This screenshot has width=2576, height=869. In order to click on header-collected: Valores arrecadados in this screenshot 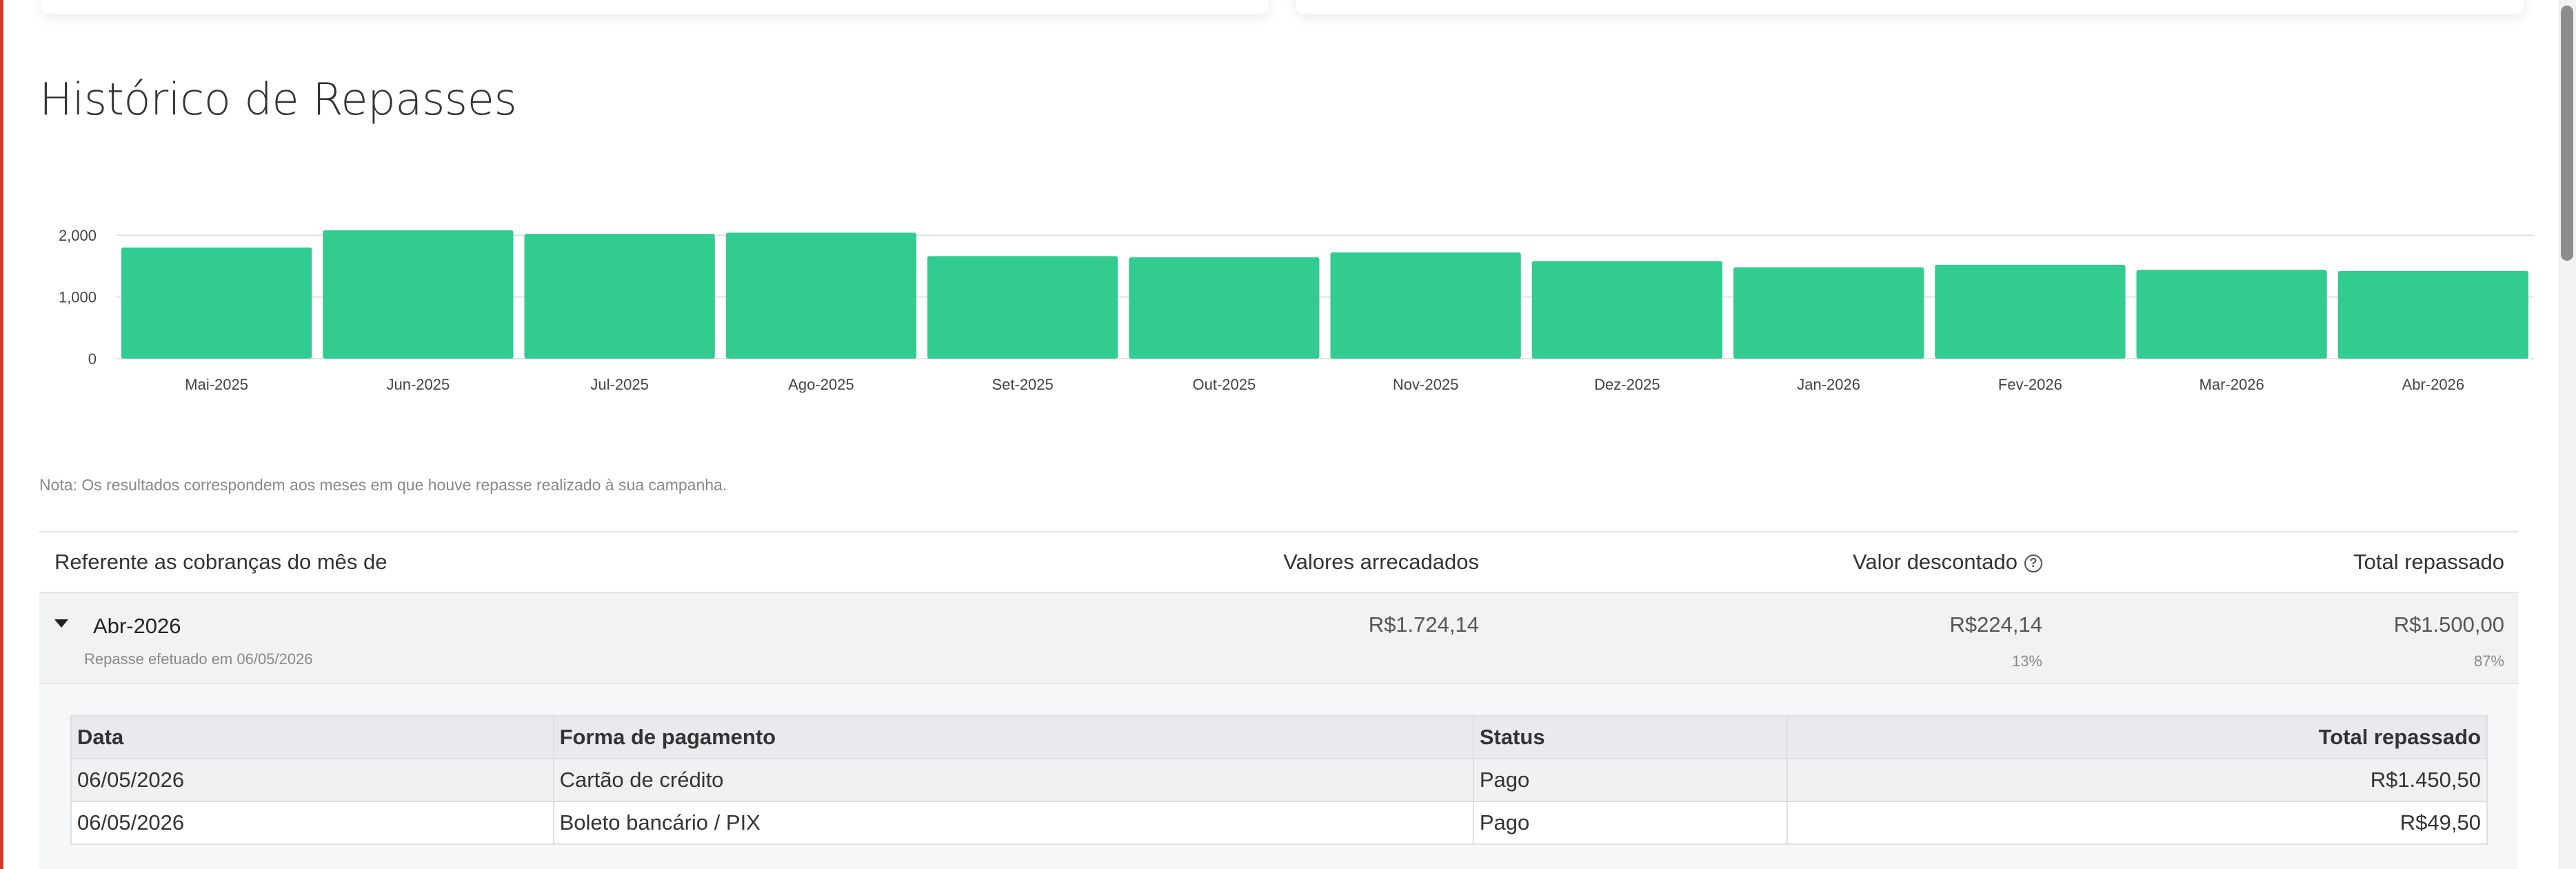, I will do `click(1381, 562)`.